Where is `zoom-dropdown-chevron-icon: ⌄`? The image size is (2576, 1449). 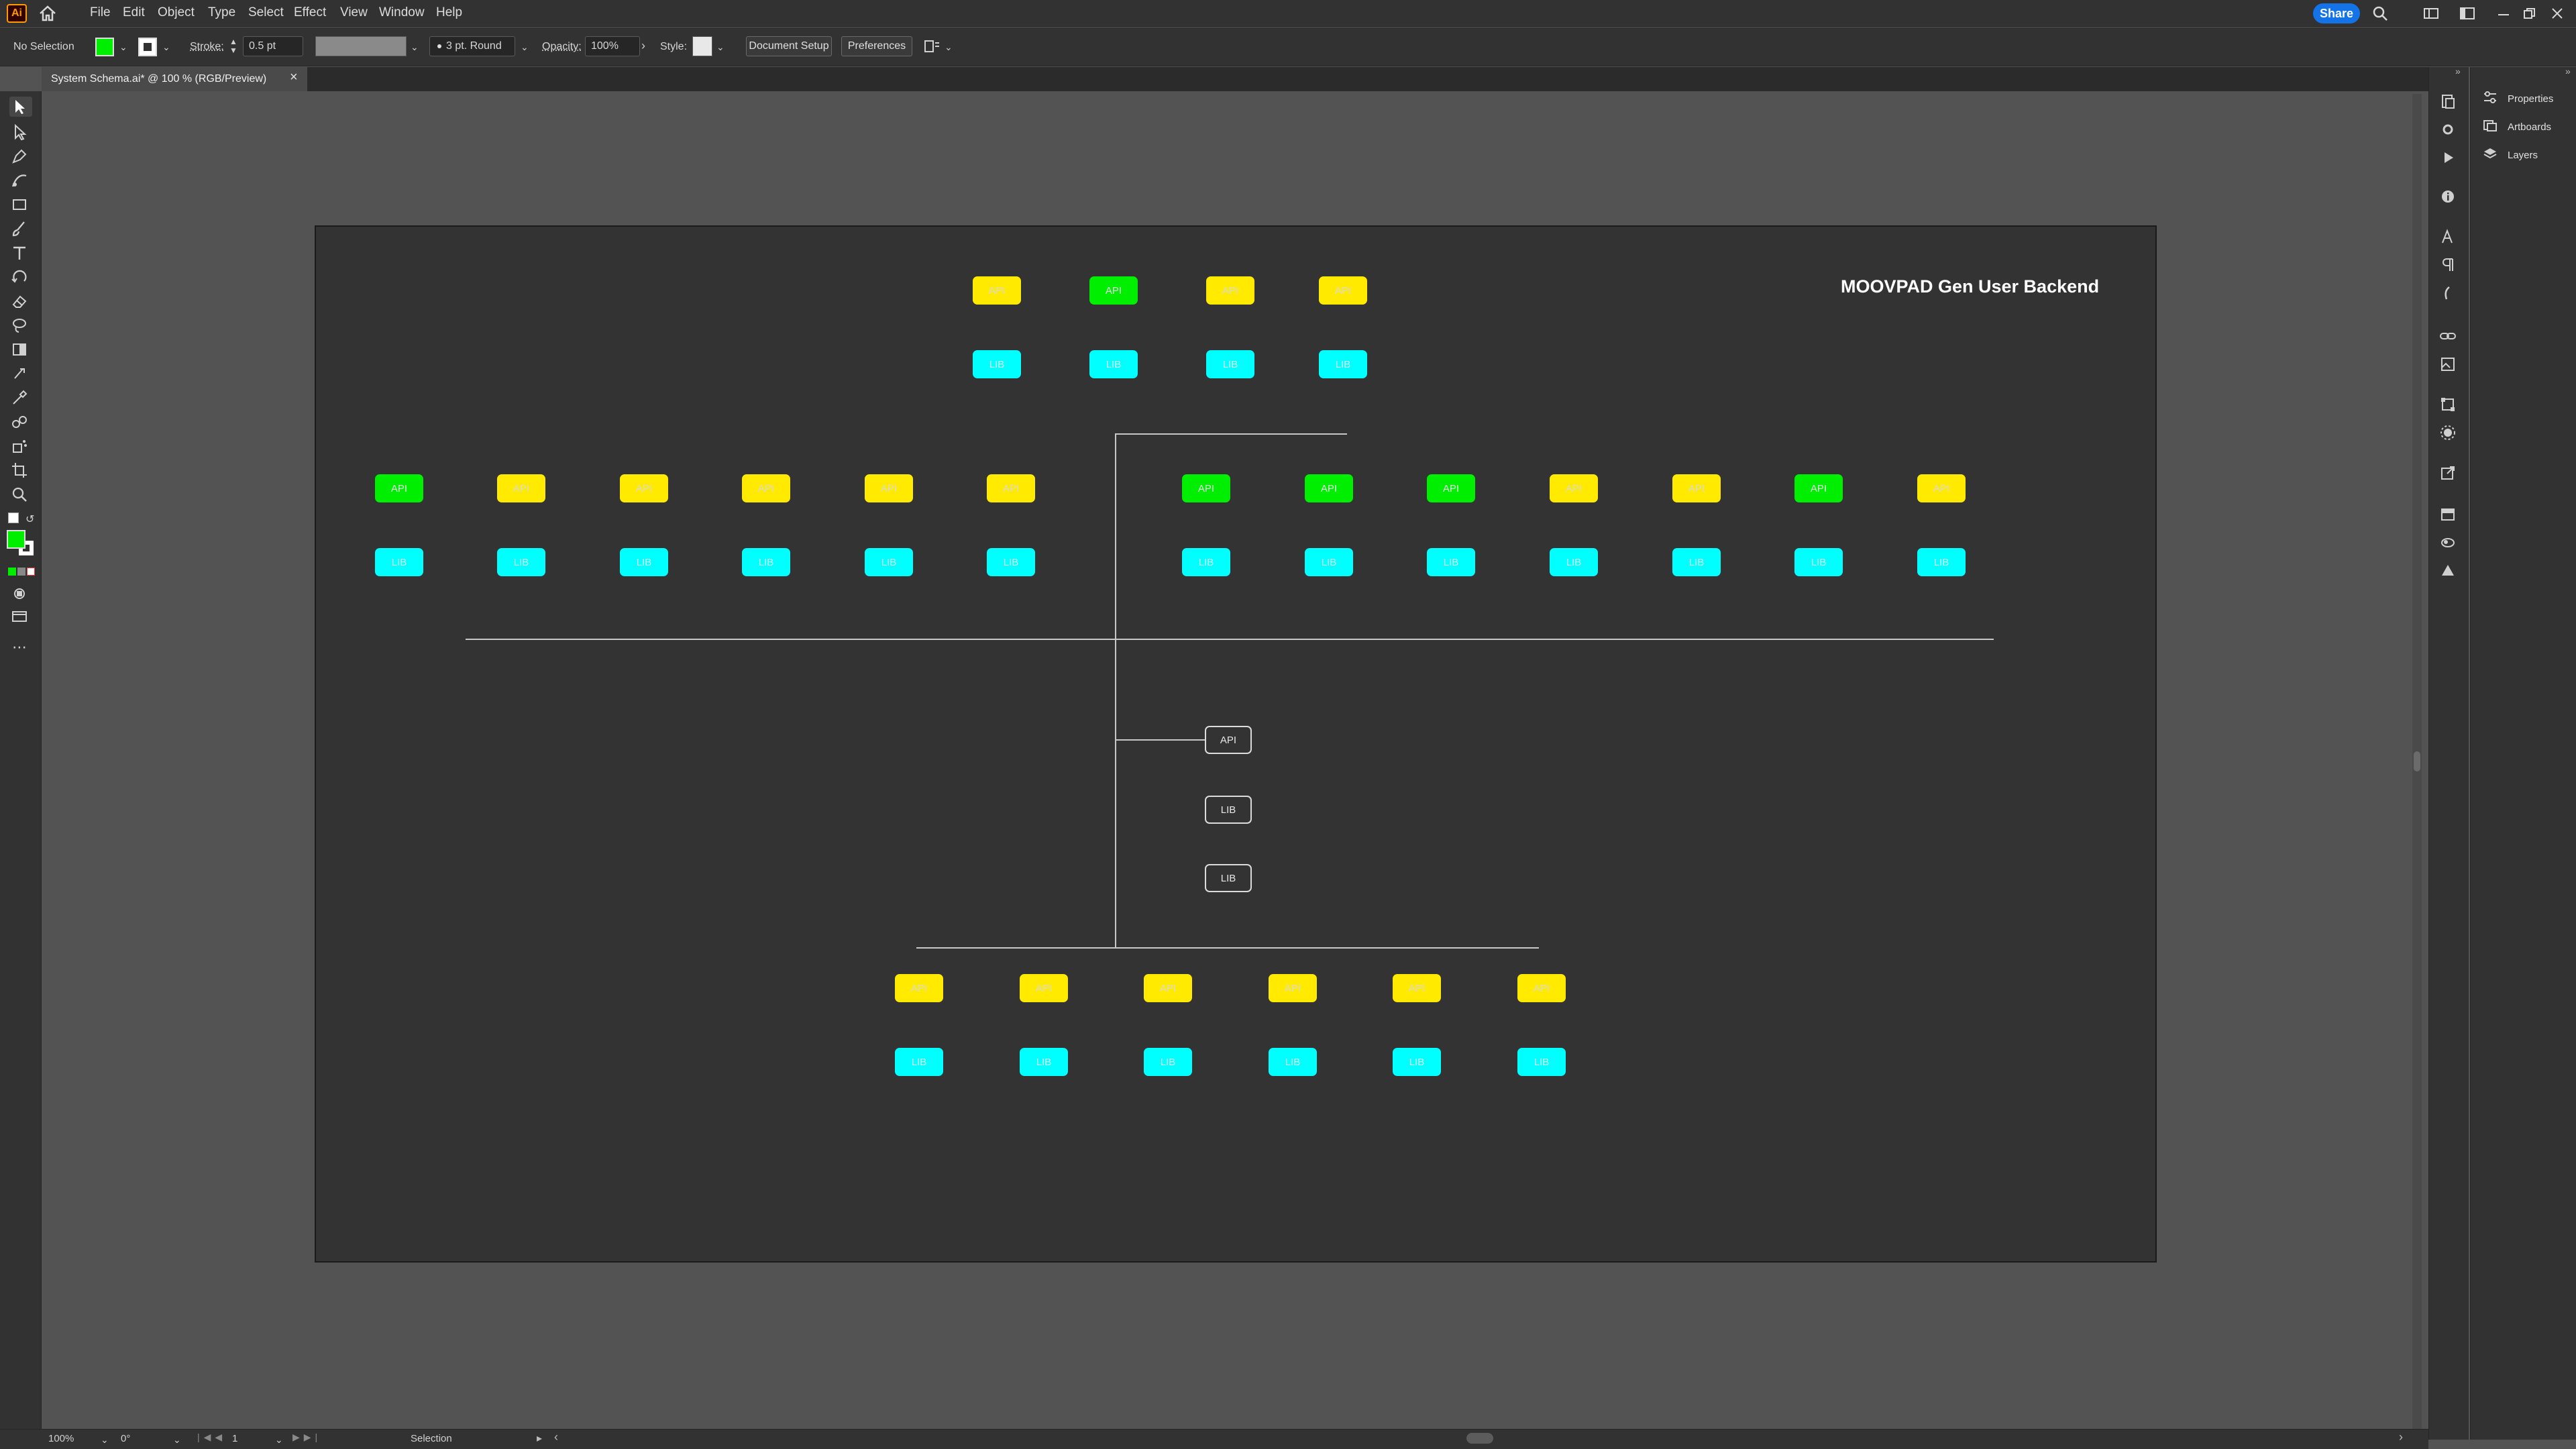
zoom-dropdown-chevron-icon: ⌄ is located at coordinates (105, 1440).